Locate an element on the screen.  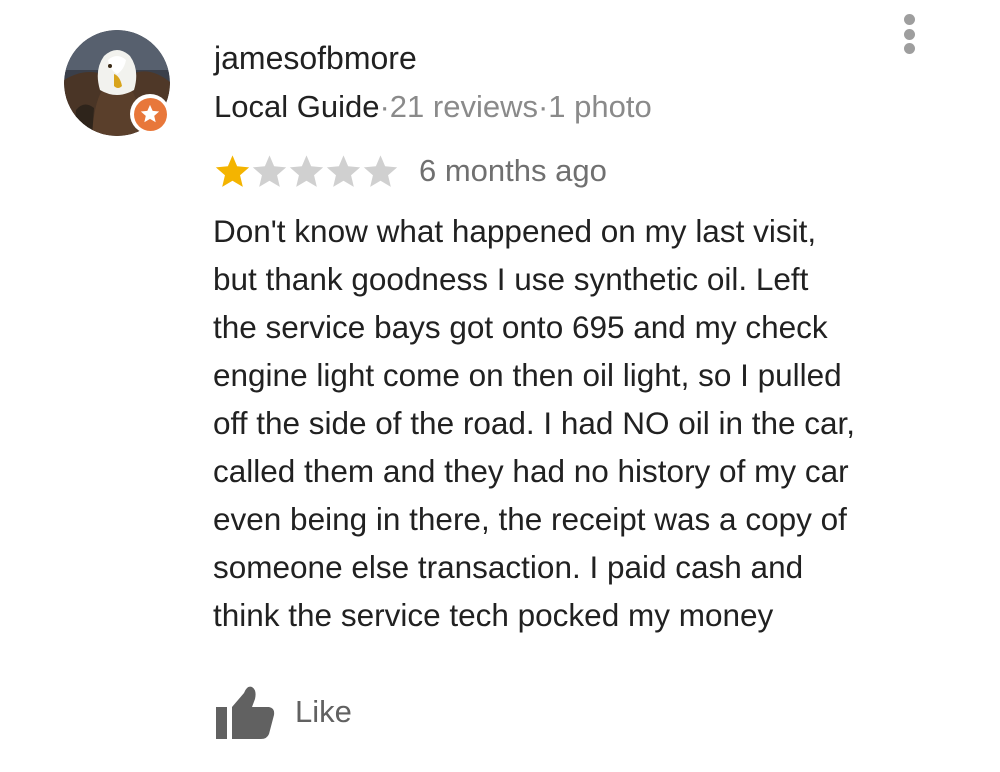
review-age: 6 months ago is located at coordinates (513, 170).